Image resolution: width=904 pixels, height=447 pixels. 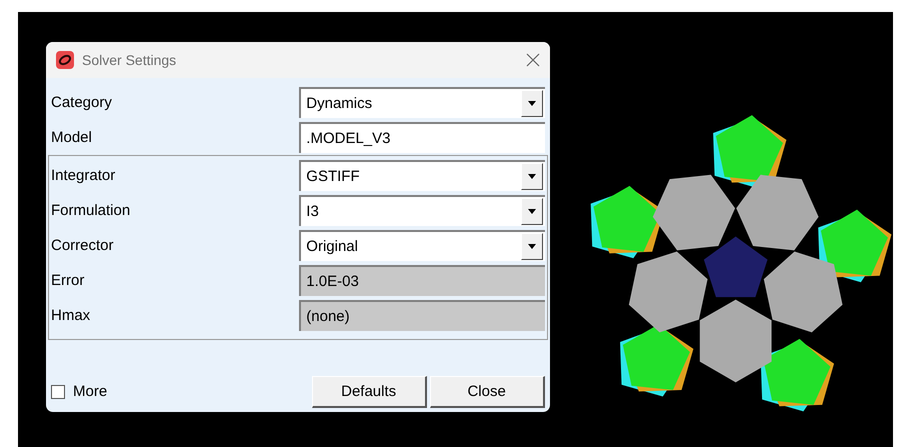 What do you see at coordinates (58, 391) in the screenshot?
I see `more-checkbox` at bounding box center [58, 391].